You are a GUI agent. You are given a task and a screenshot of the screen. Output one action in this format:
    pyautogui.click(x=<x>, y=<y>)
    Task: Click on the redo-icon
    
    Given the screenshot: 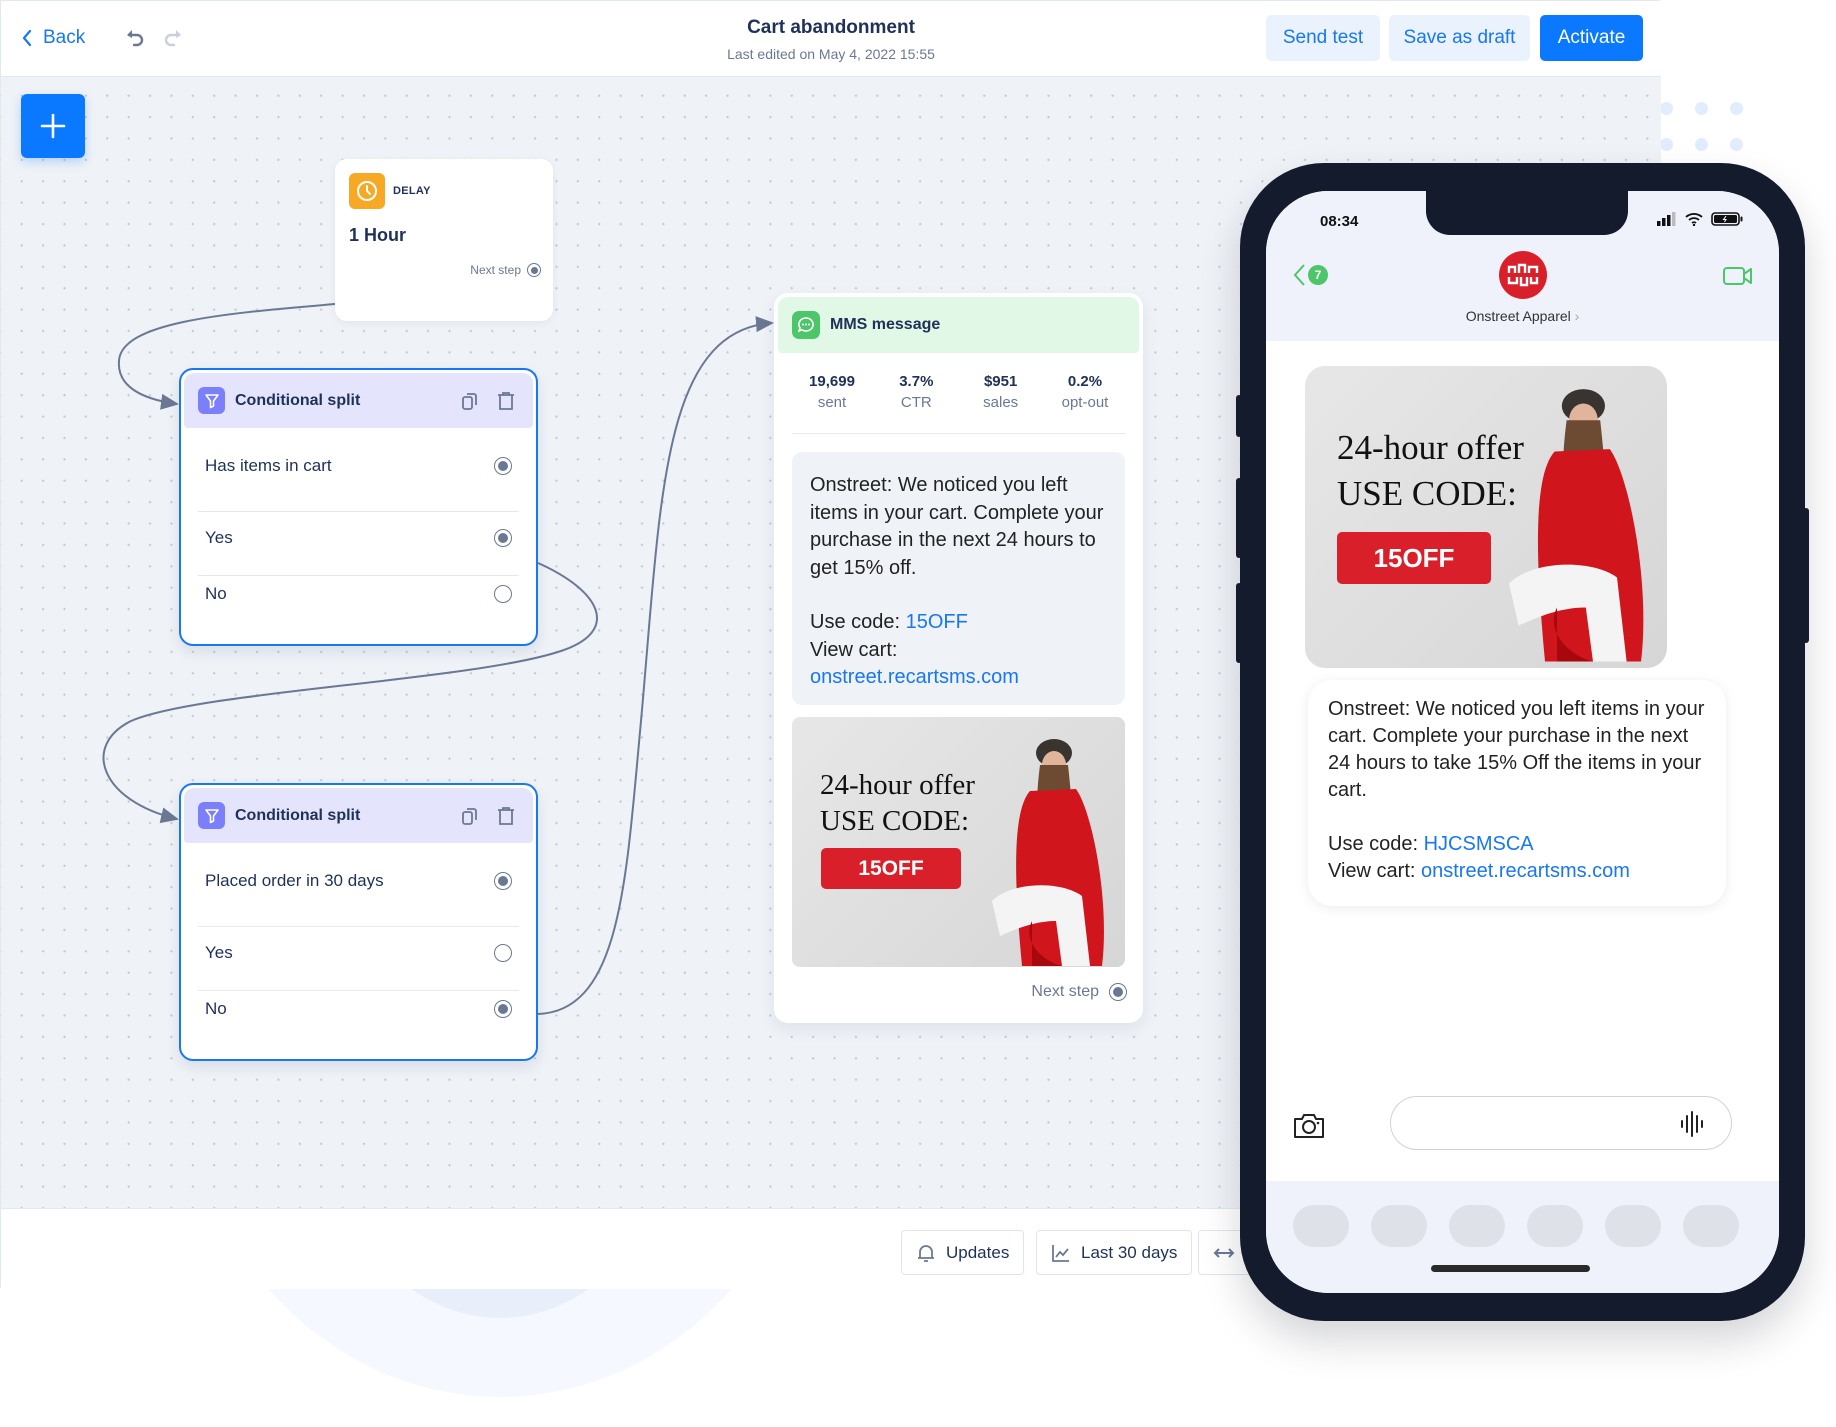 What is the action you would take?
    pyautogui.click(x=173, y=38)
    